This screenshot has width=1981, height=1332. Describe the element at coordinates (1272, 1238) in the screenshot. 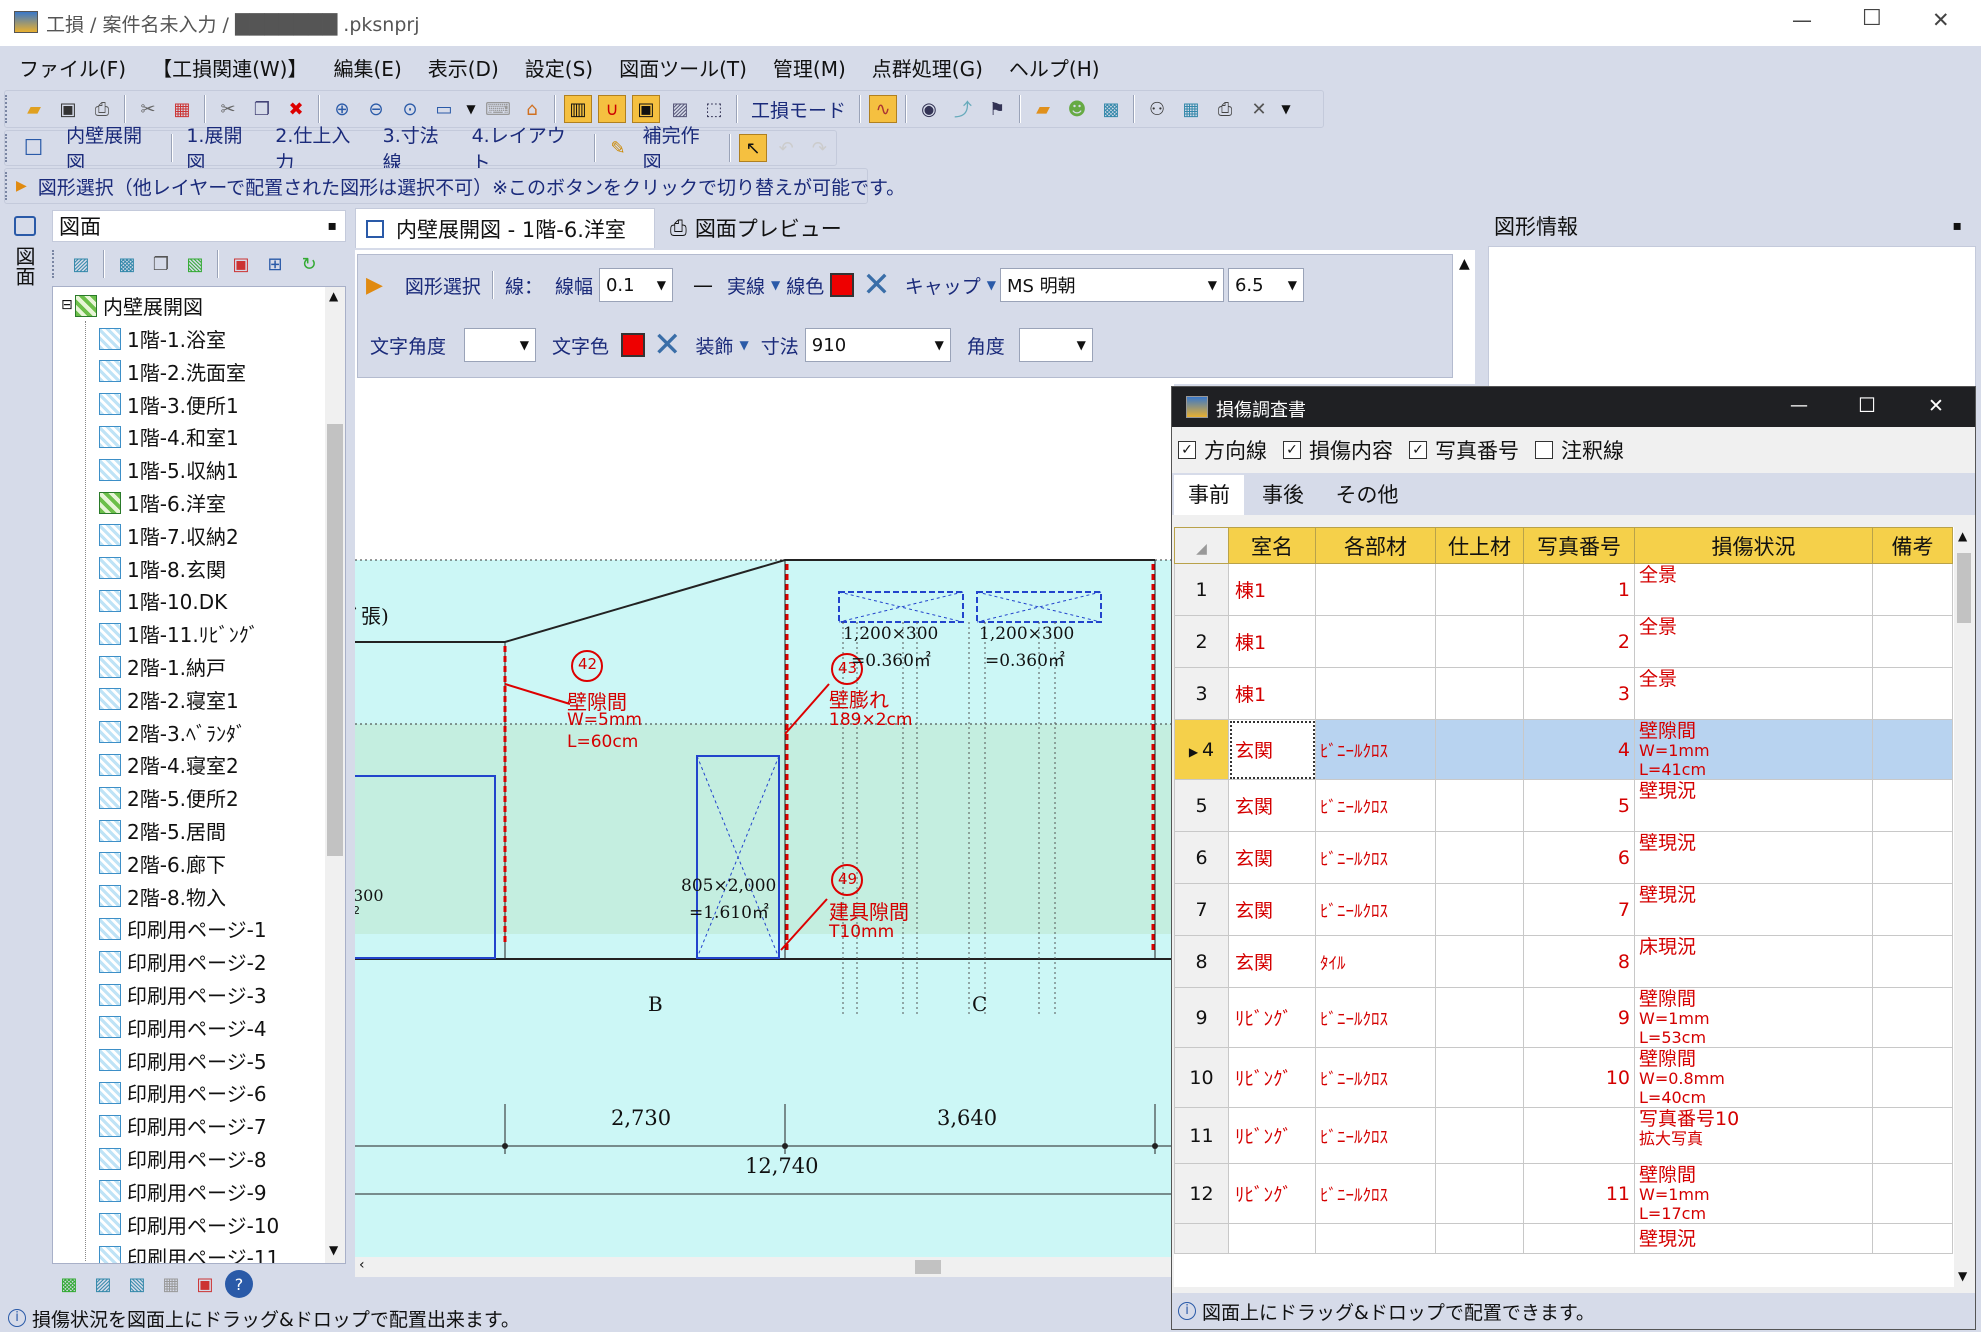

I see `cell-room` at that location.